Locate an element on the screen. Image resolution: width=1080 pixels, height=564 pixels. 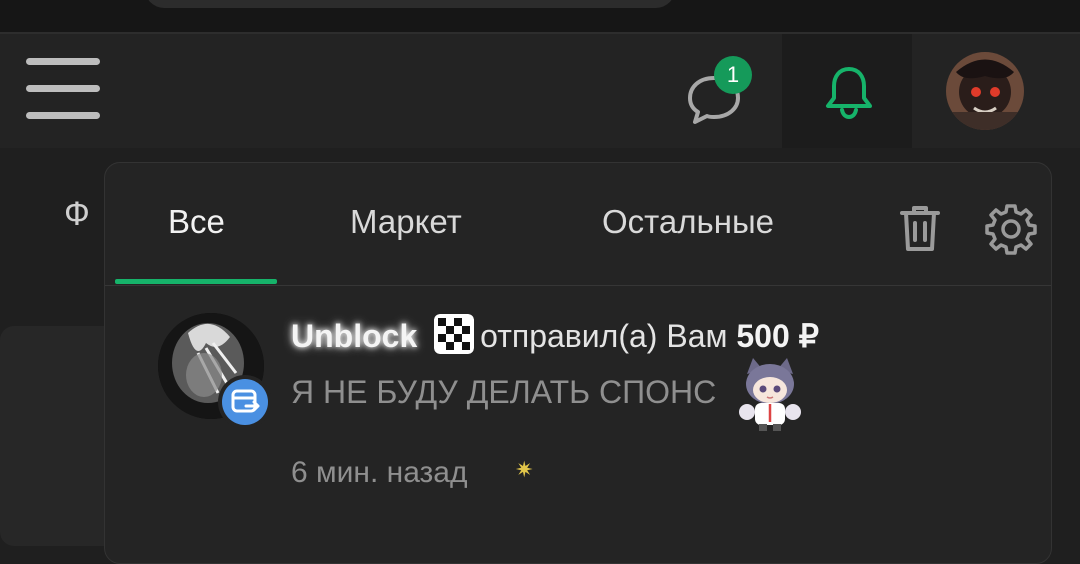
notification-message: Я НЕ БУДУ ДЕЛАТЬ СПОНС is located at coordinates (504, 392).